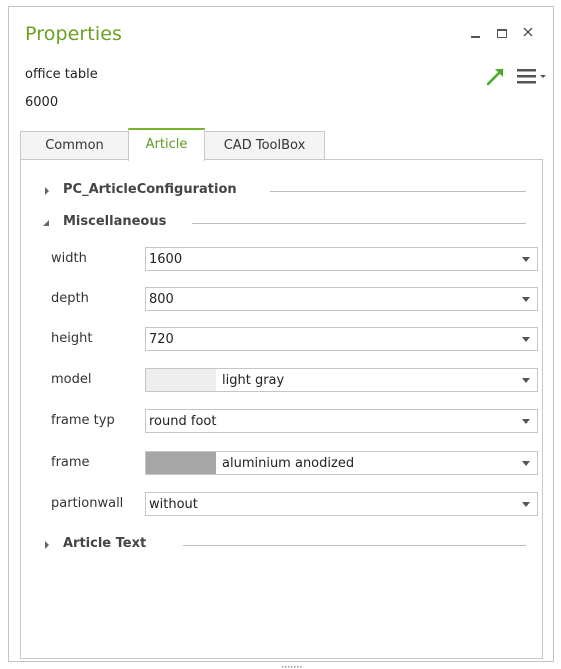 The image size is (561, 669). I want to click on property-value: without, so click(173, 504).